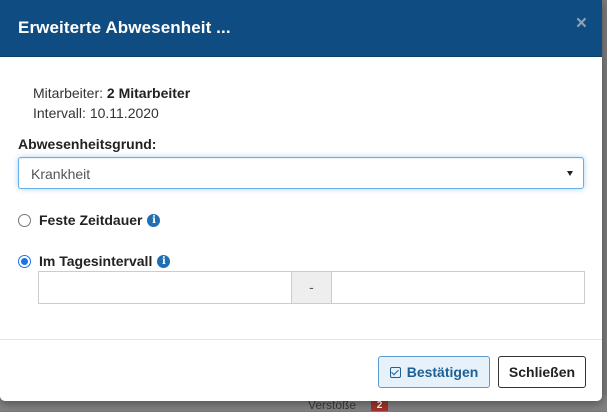 This screenshot has width=607, height=412. What do you see at coordinates (59, 113) in the screenshot?
I see `interval-label: Intervall:` at bounding box center [59, 113].